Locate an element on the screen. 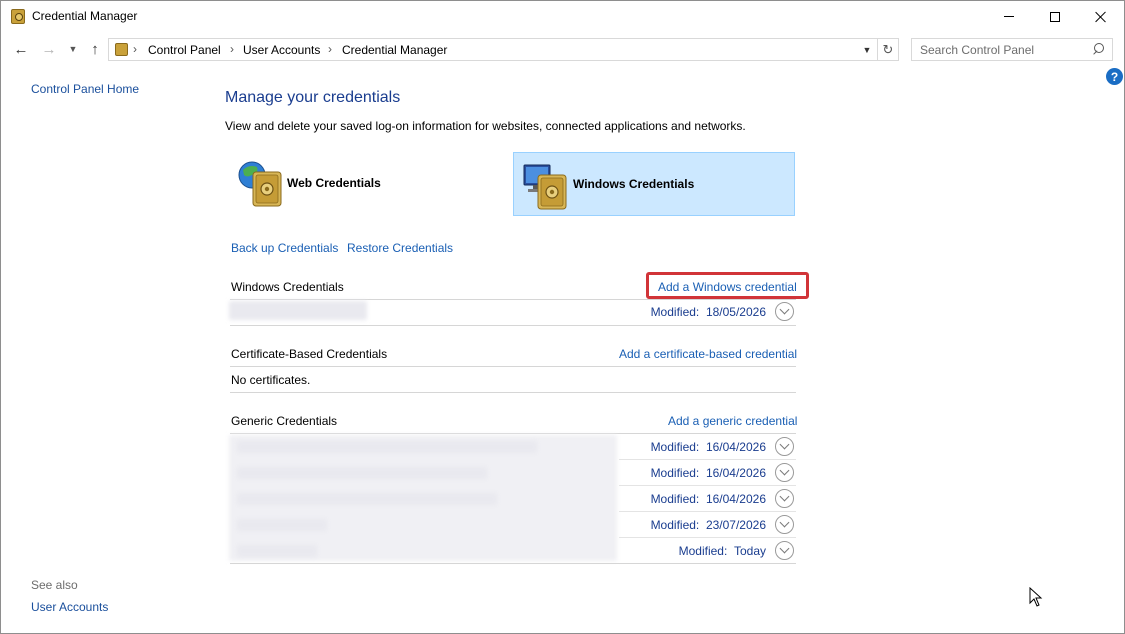 This screenshot has width=1125, height=634. generic-credentials-heading: Generic Credentials is located at coordinates (284, 421).